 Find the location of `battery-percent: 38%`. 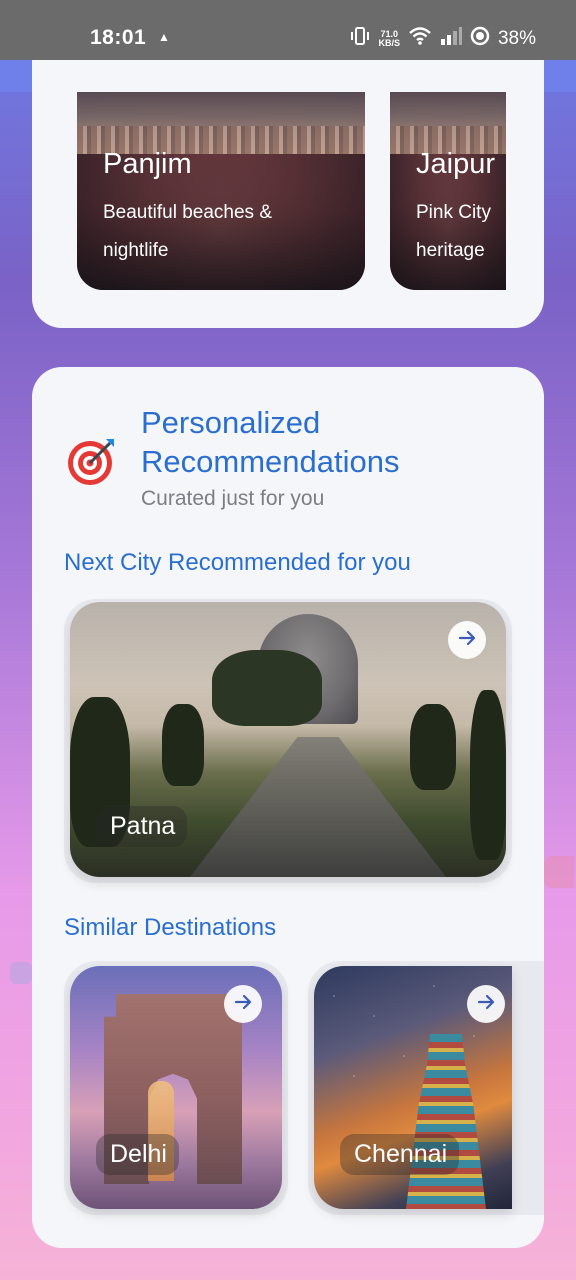

battery-percent: 38% is located at coordinates (516, 38).